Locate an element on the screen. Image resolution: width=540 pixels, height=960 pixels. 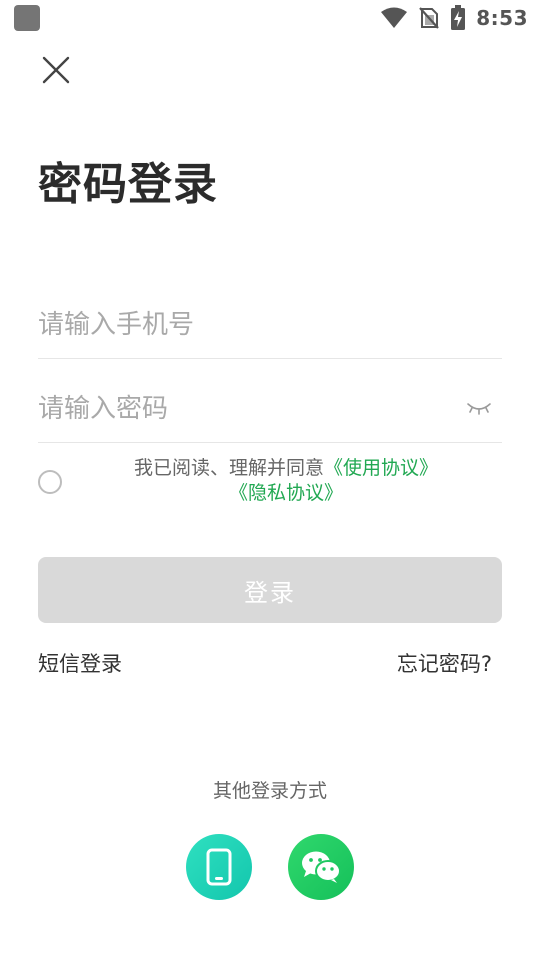
password-input is located at coordinates (238, 409).